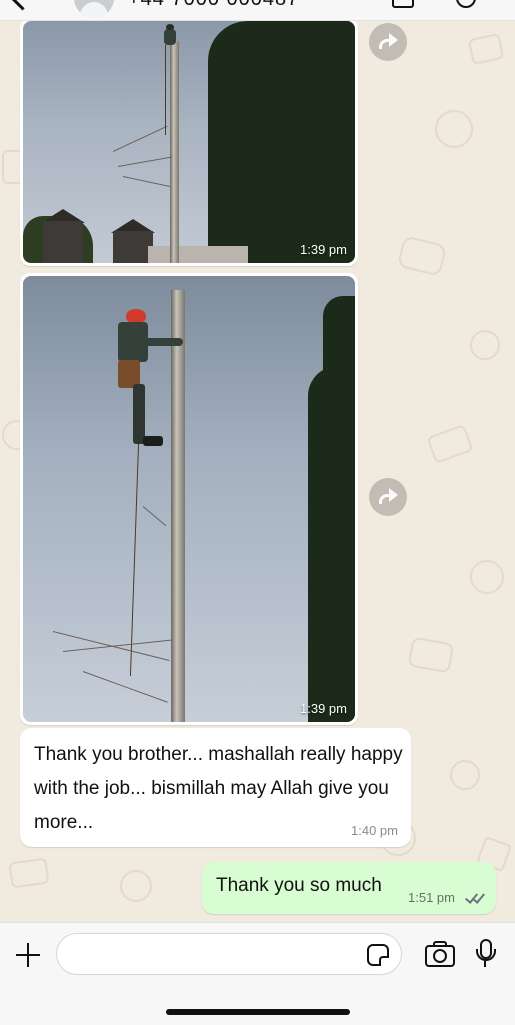 The width and height of the screenshot is (515, 1025). I want to click on phone-icon, so click(466, 4).